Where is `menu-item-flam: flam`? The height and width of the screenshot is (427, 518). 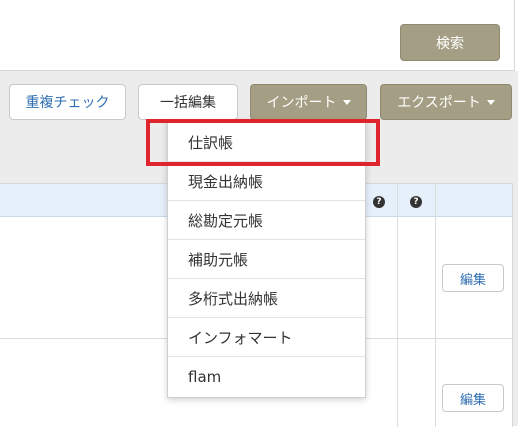 menu-item-flam: flam is located at coordinates (266, 376).